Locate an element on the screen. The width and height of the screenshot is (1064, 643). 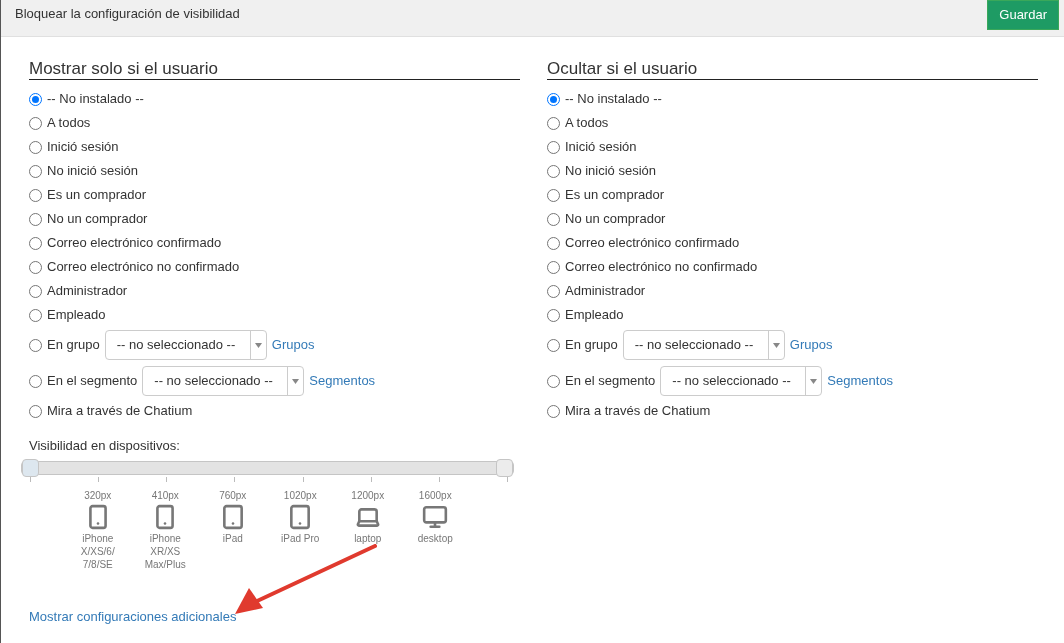
device-label: laptop is located at coordinates (368, 538).